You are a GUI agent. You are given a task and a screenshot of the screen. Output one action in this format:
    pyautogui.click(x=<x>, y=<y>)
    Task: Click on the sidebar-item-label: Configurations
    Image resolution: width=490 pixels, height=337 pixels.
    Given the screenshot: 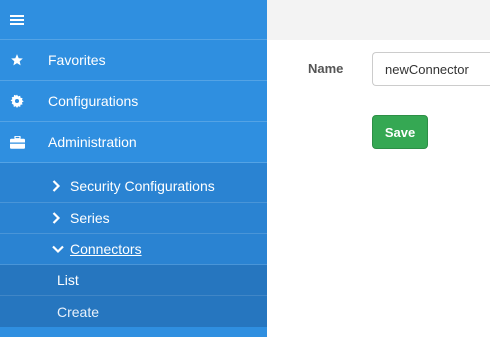 What is the action you would take?
    pyautogui.click(x=93, y=101)
    